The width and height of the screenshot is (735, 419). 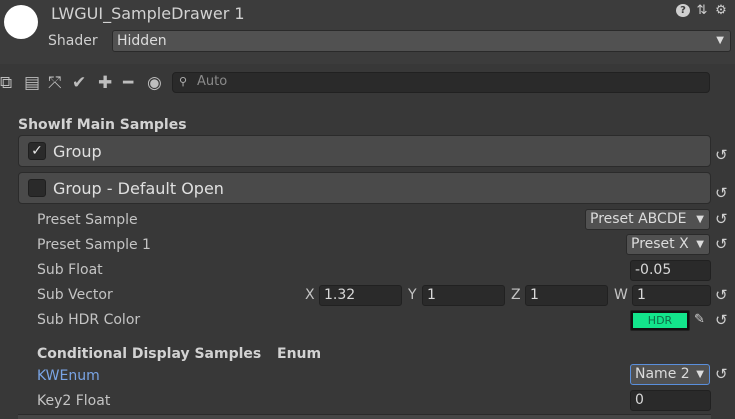 What do you see at coordinates (364, 151) in the screenshot?
I see `group-header-1: ✓ Group` at bounding box center [364, 151].